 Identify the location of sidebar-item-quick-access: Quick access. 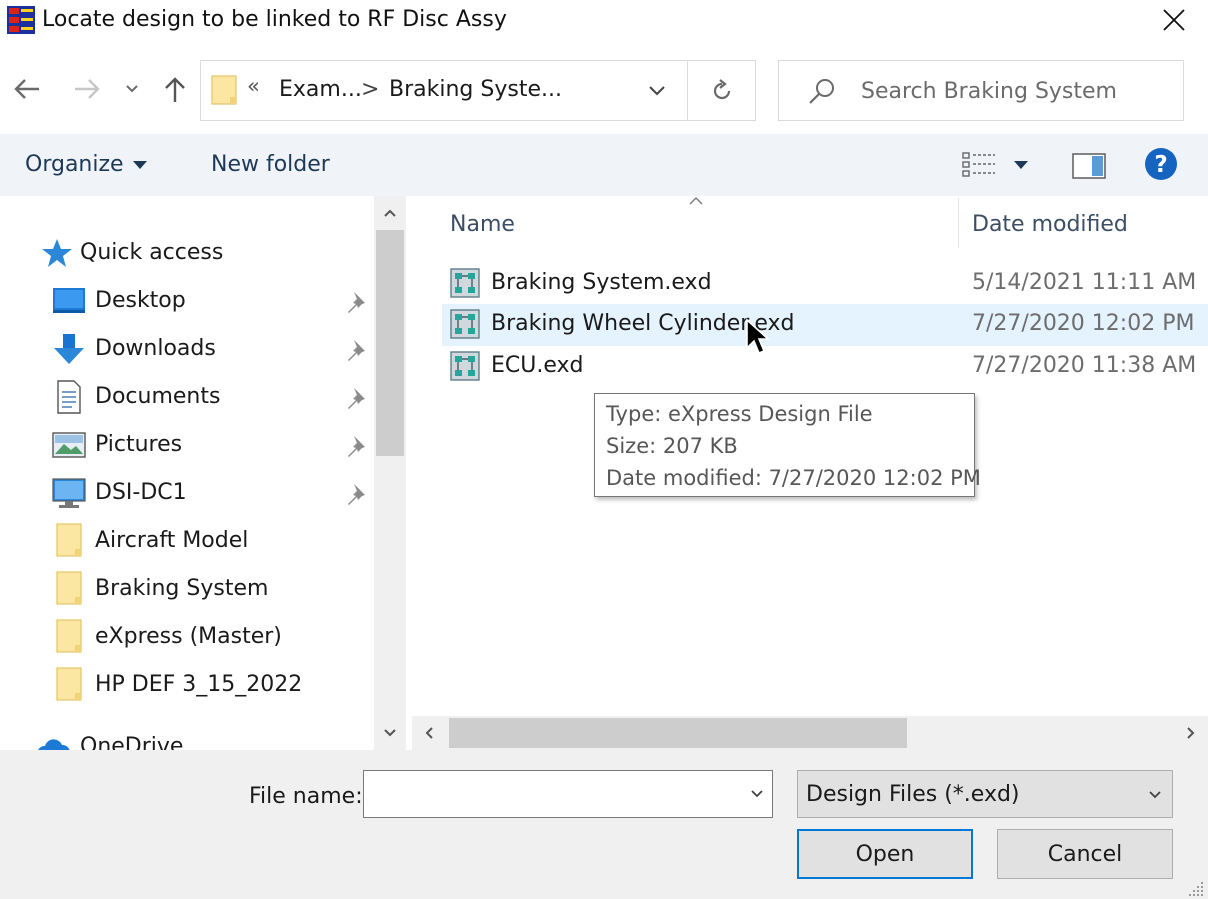
(187, 253).